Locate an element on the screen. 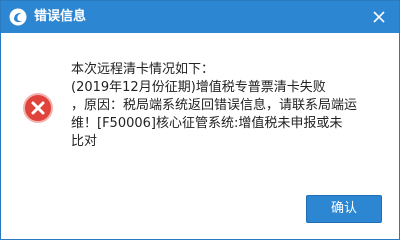 This screenshot has width=400, height=240. confirm-button: 确认 is located at coordinates (344, 209).